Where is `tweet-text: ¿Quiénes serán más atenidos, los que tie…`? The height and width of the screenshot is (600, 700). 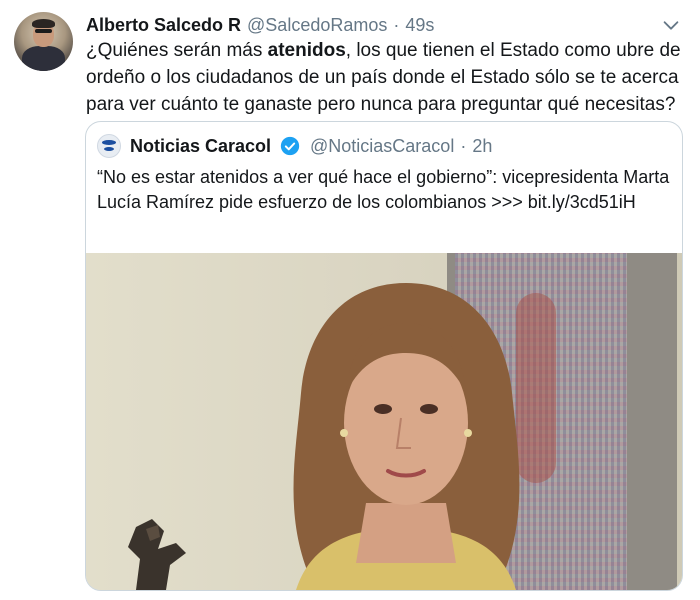
tweet-text: ¿Quiénes serán más atenidos, los que tie… is located at coordinates (383, 77).